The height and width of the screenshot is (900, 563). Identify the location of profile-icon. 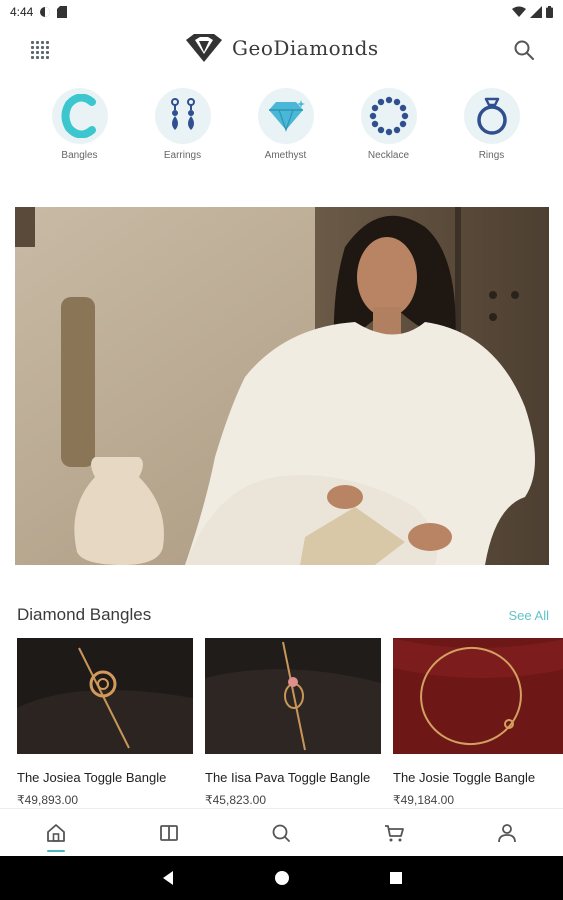
(506, 832).